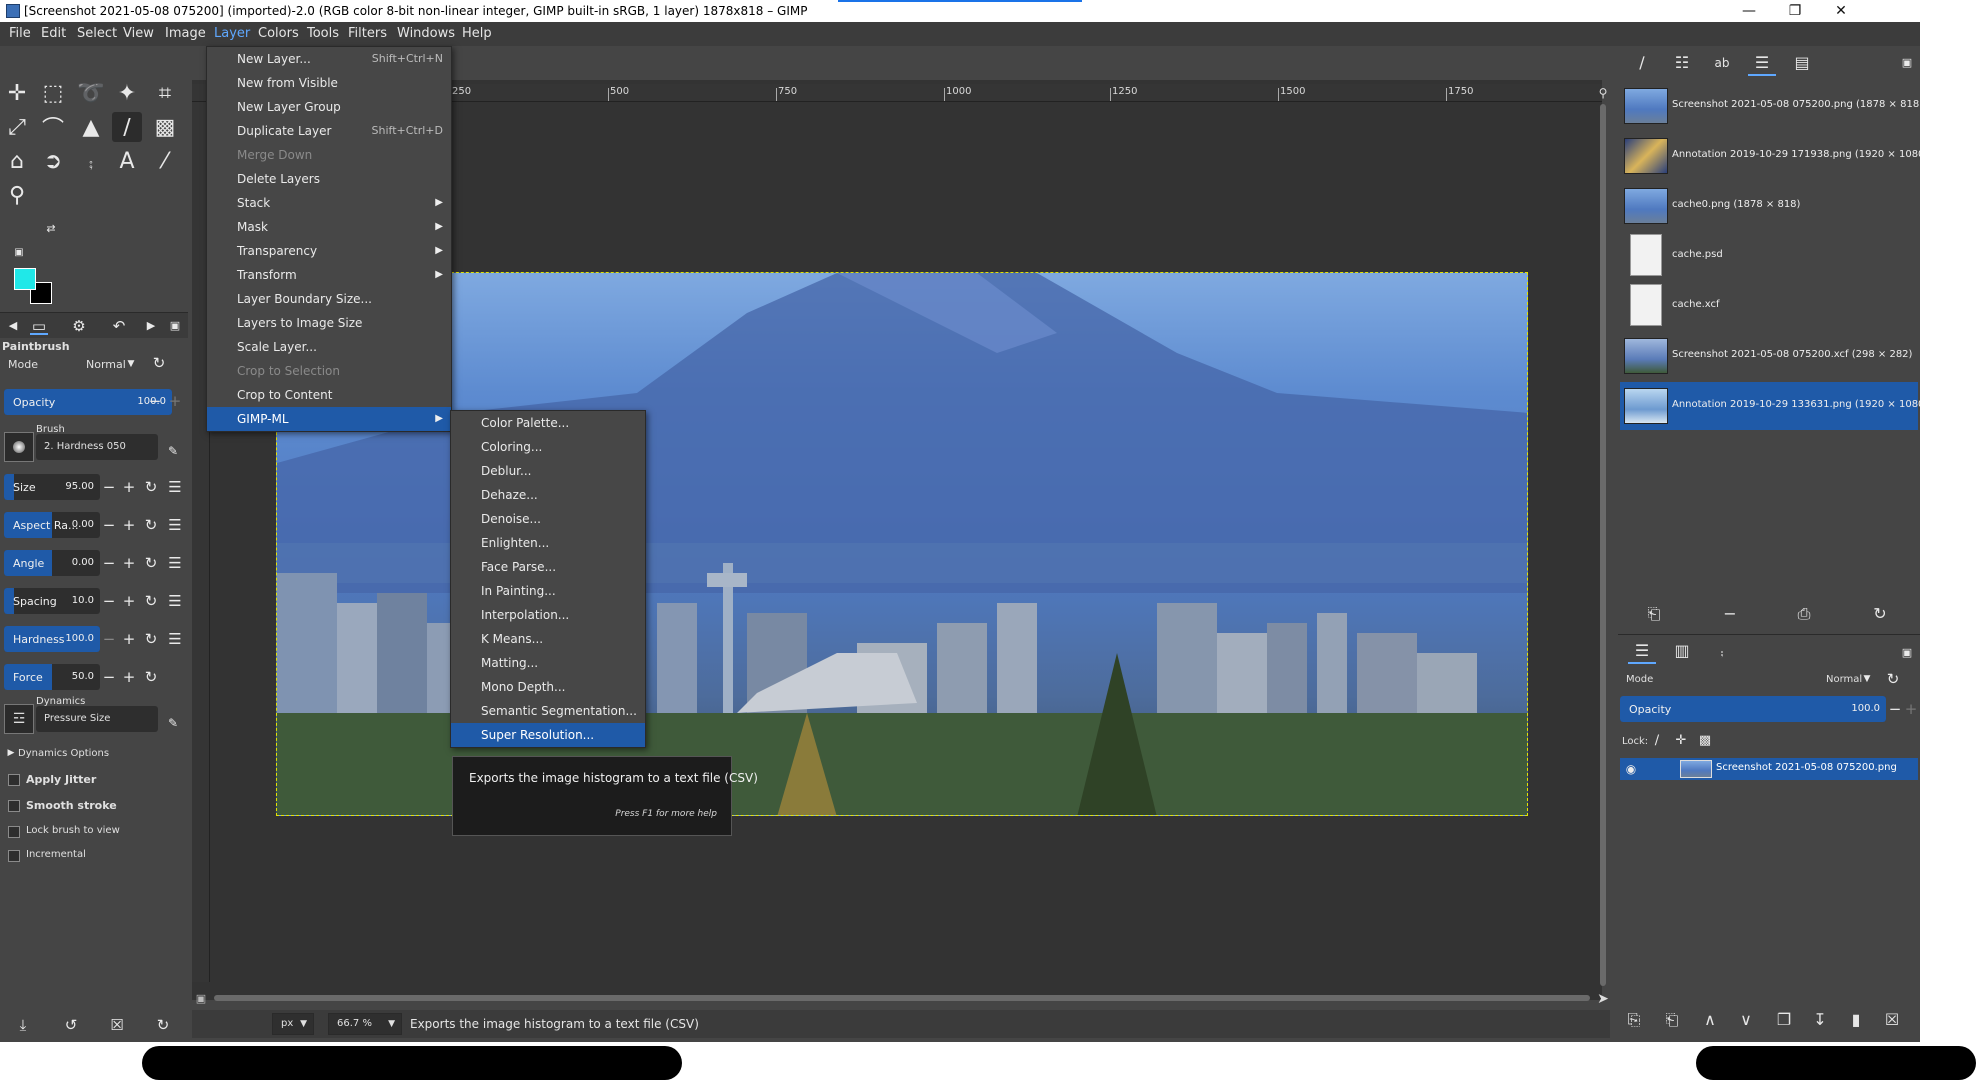 Image resolution: width=1980 pixels, height=1086 pixels. Describe the element at coordinates (367, 34) in the screenshot. I see `menu-filters: Filters` at that location.